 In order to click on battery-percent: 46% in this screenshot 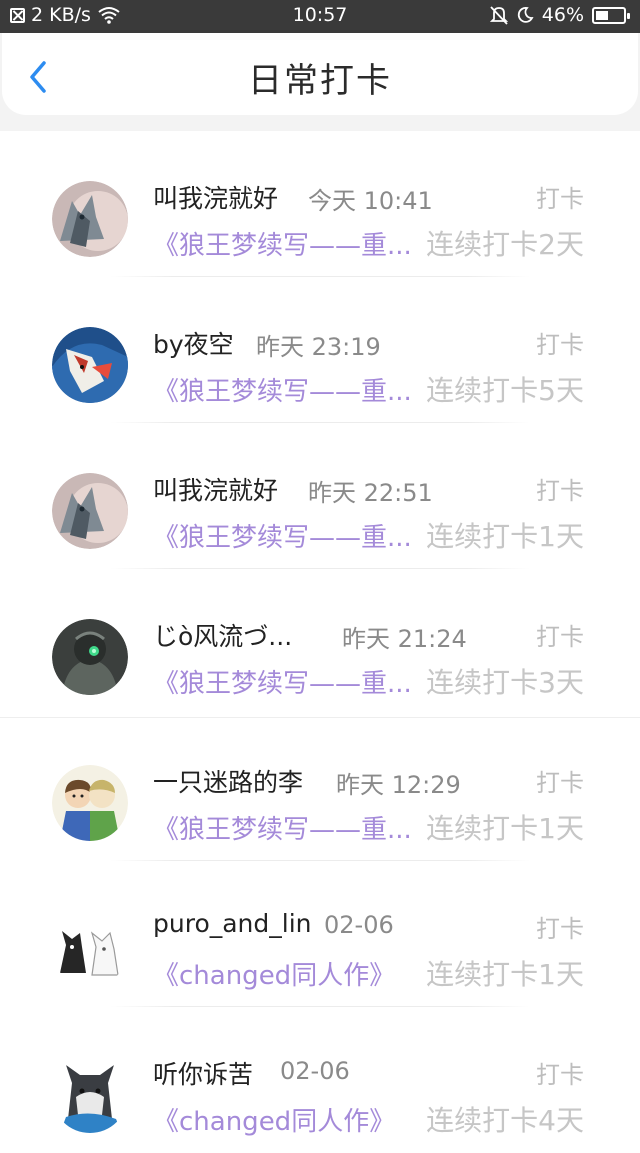, I will do `click(562, 15)`.